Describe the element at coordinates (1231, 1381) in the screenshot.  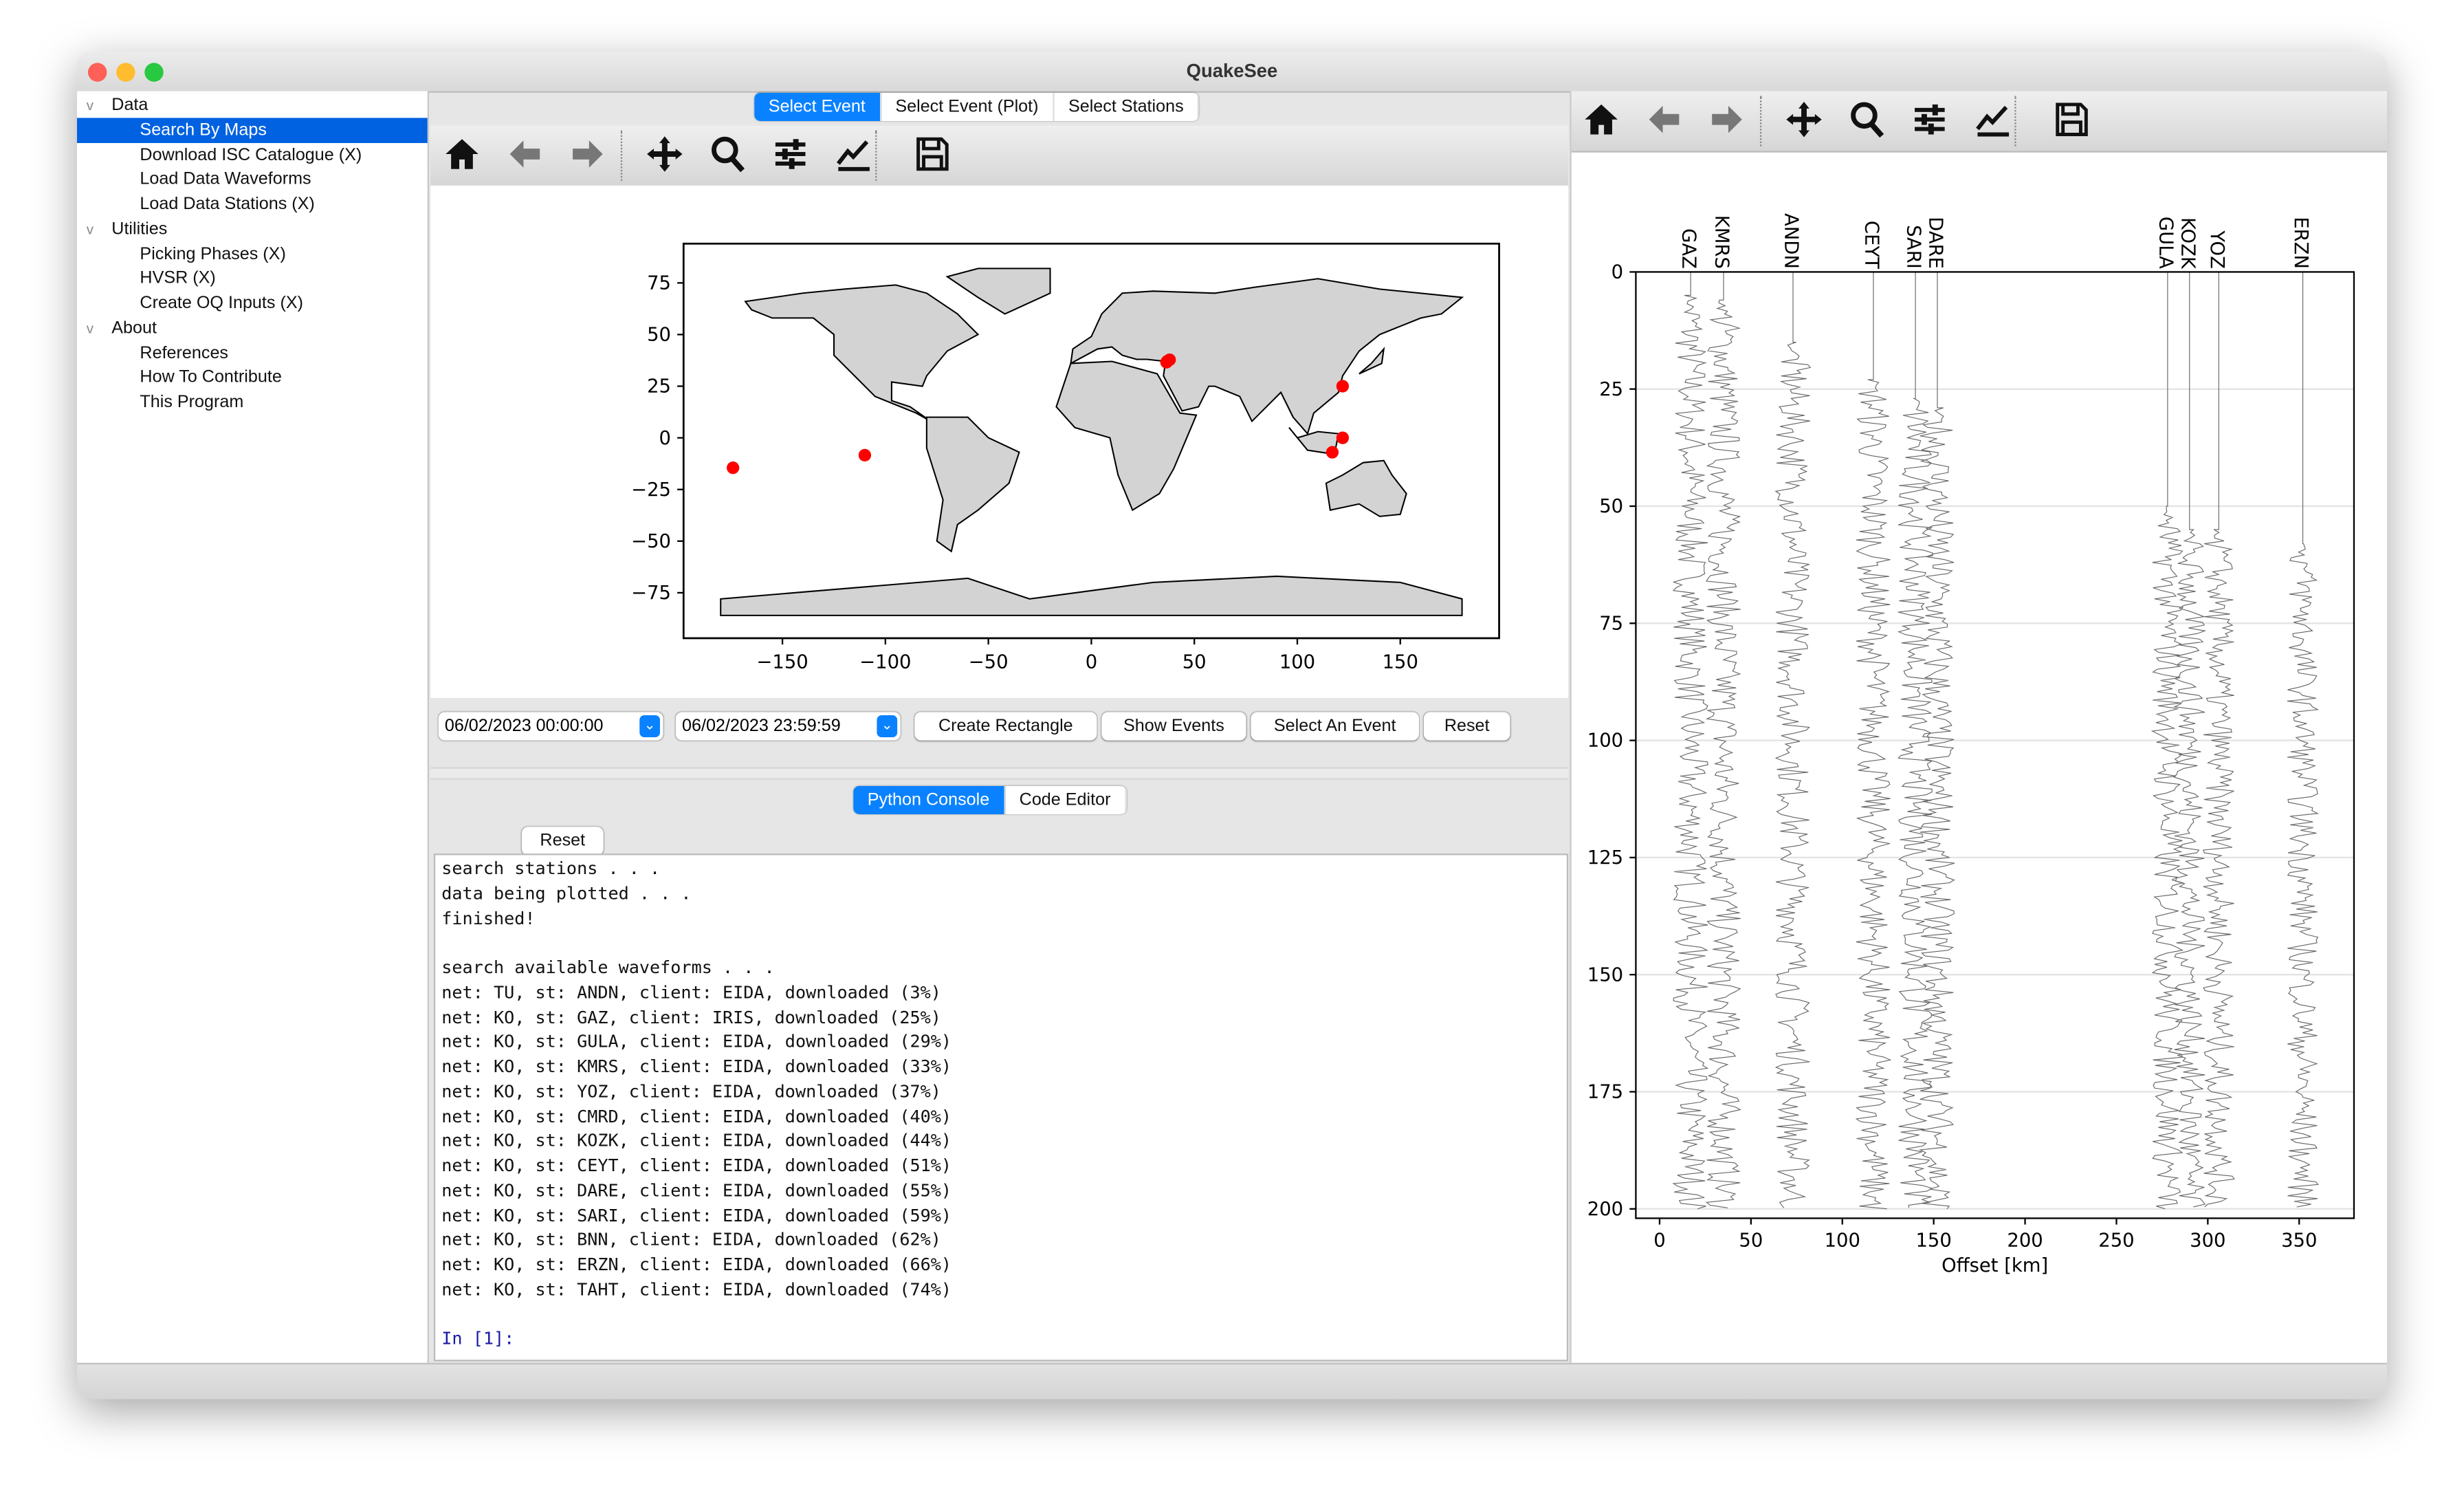
I see `status-bar` at that location.